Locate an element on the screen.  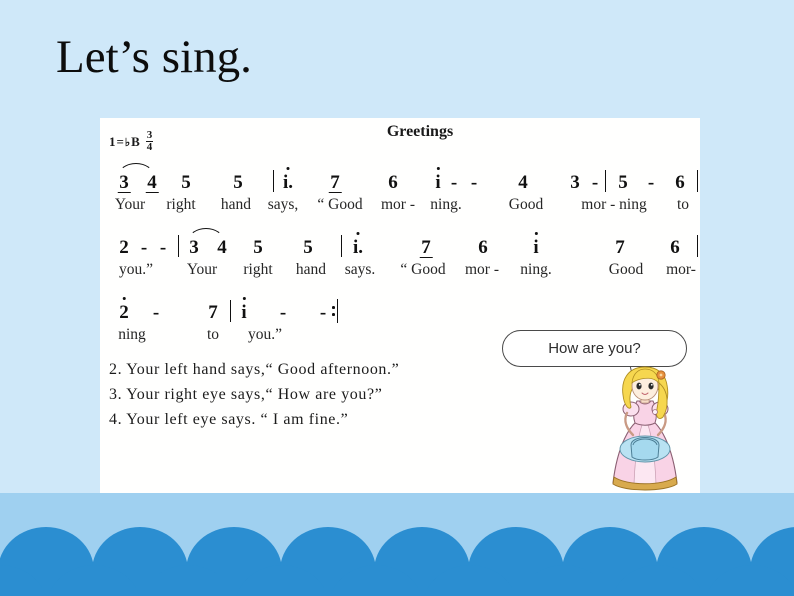
lyric: ning is located at coordinates (132, 334).